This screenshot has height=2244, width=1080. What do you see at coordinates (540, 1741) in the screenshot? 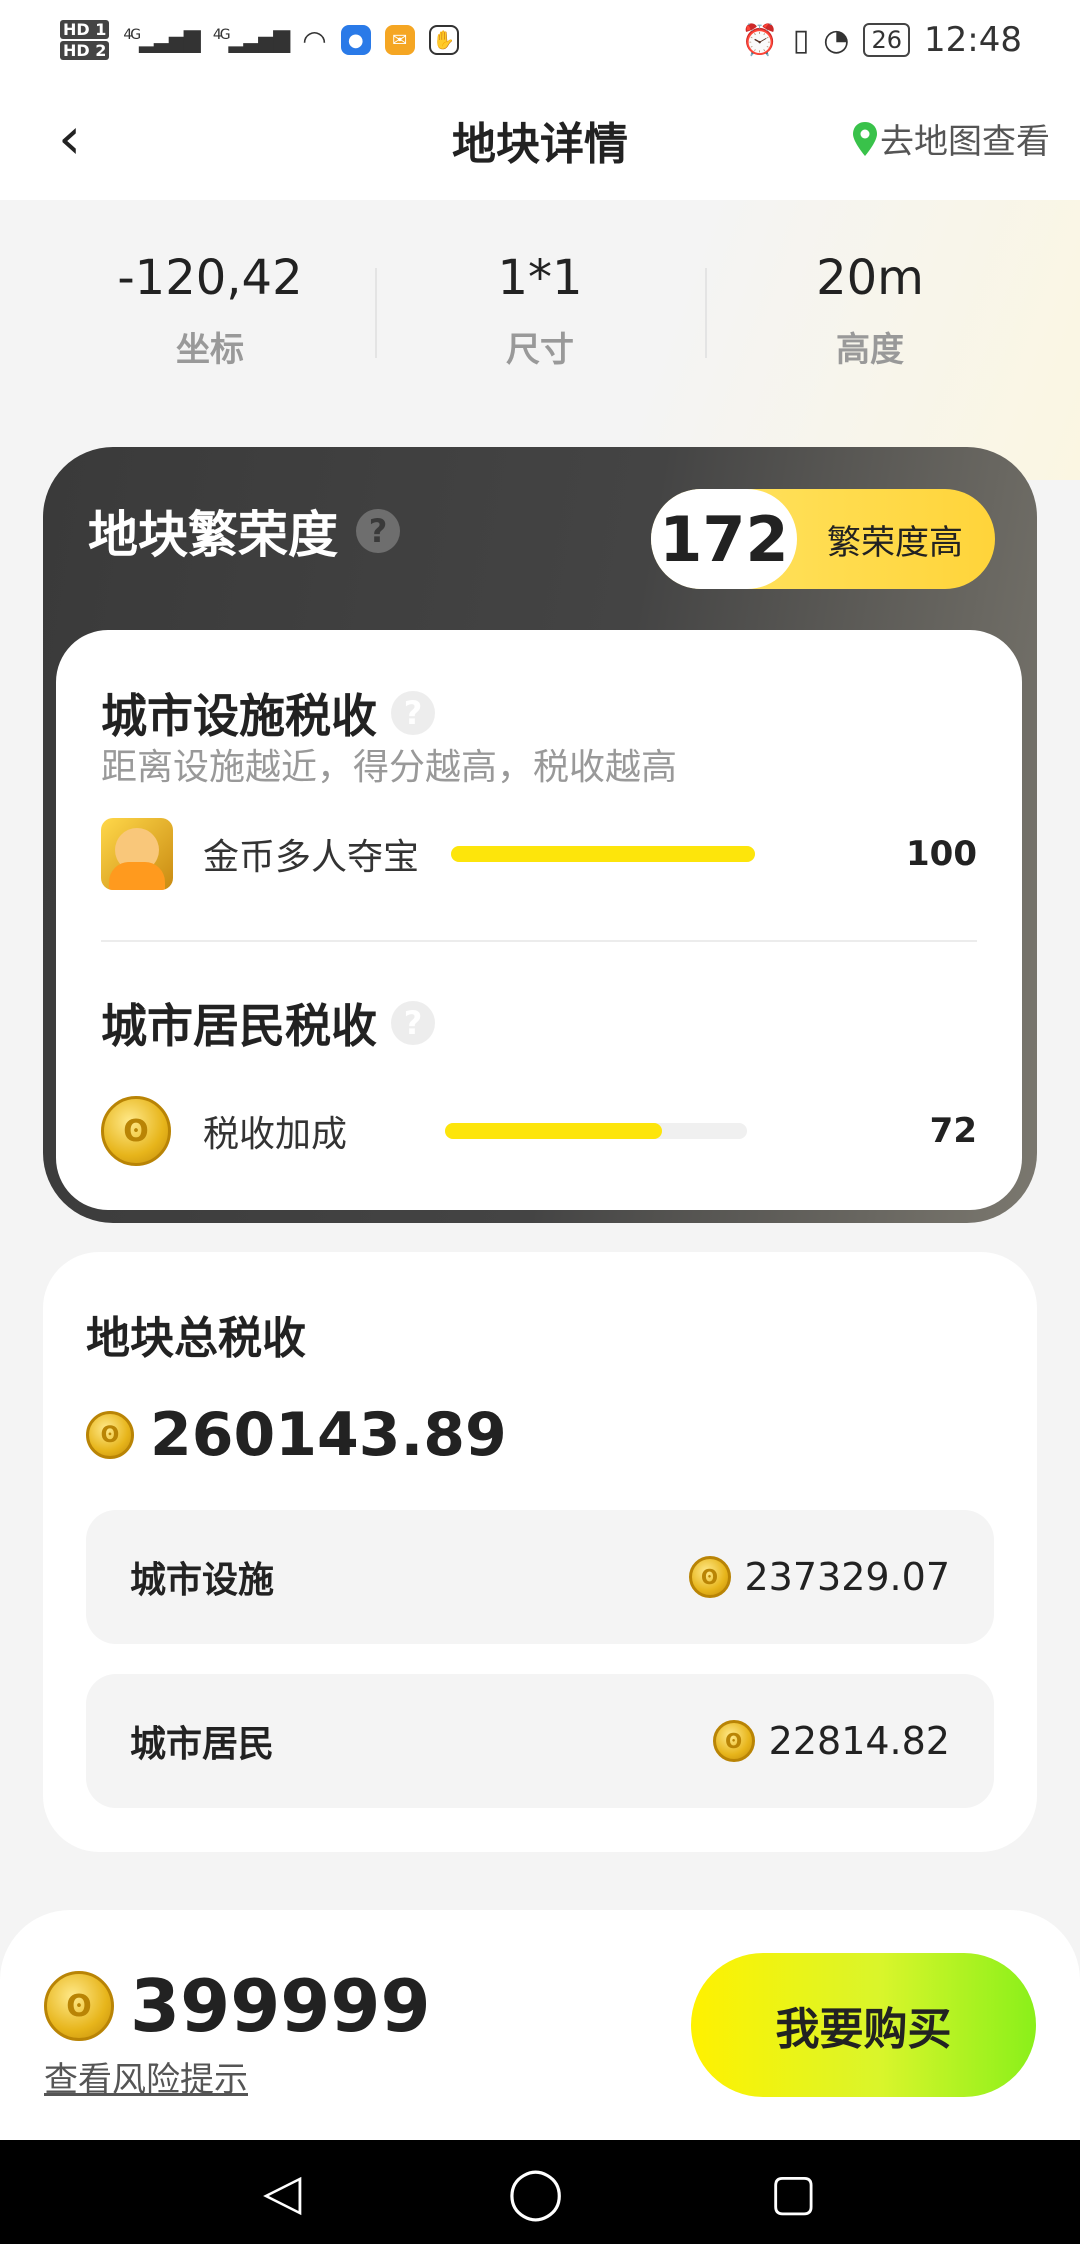
I see `resident-total-row: 城市居民 ʘ 22814.82` at bounding box center [540, 1741].